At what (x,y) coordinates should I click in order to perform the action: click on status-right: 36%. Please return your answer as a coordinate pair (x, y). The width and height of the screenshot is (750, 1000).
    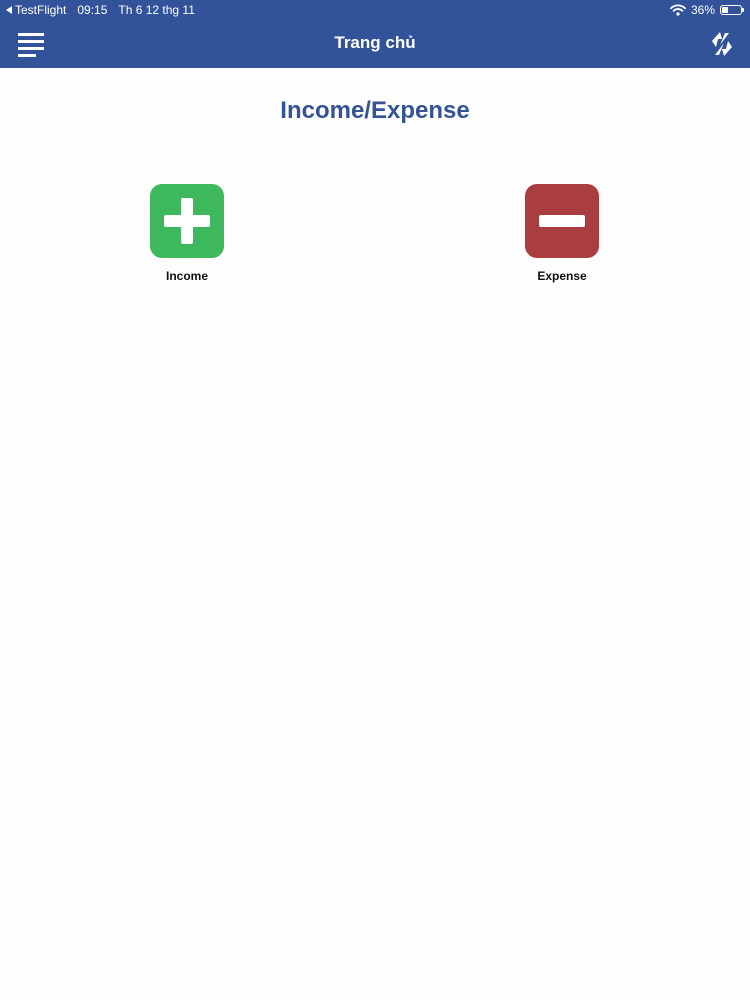
    Looking at the image, I should click on (707, 10).